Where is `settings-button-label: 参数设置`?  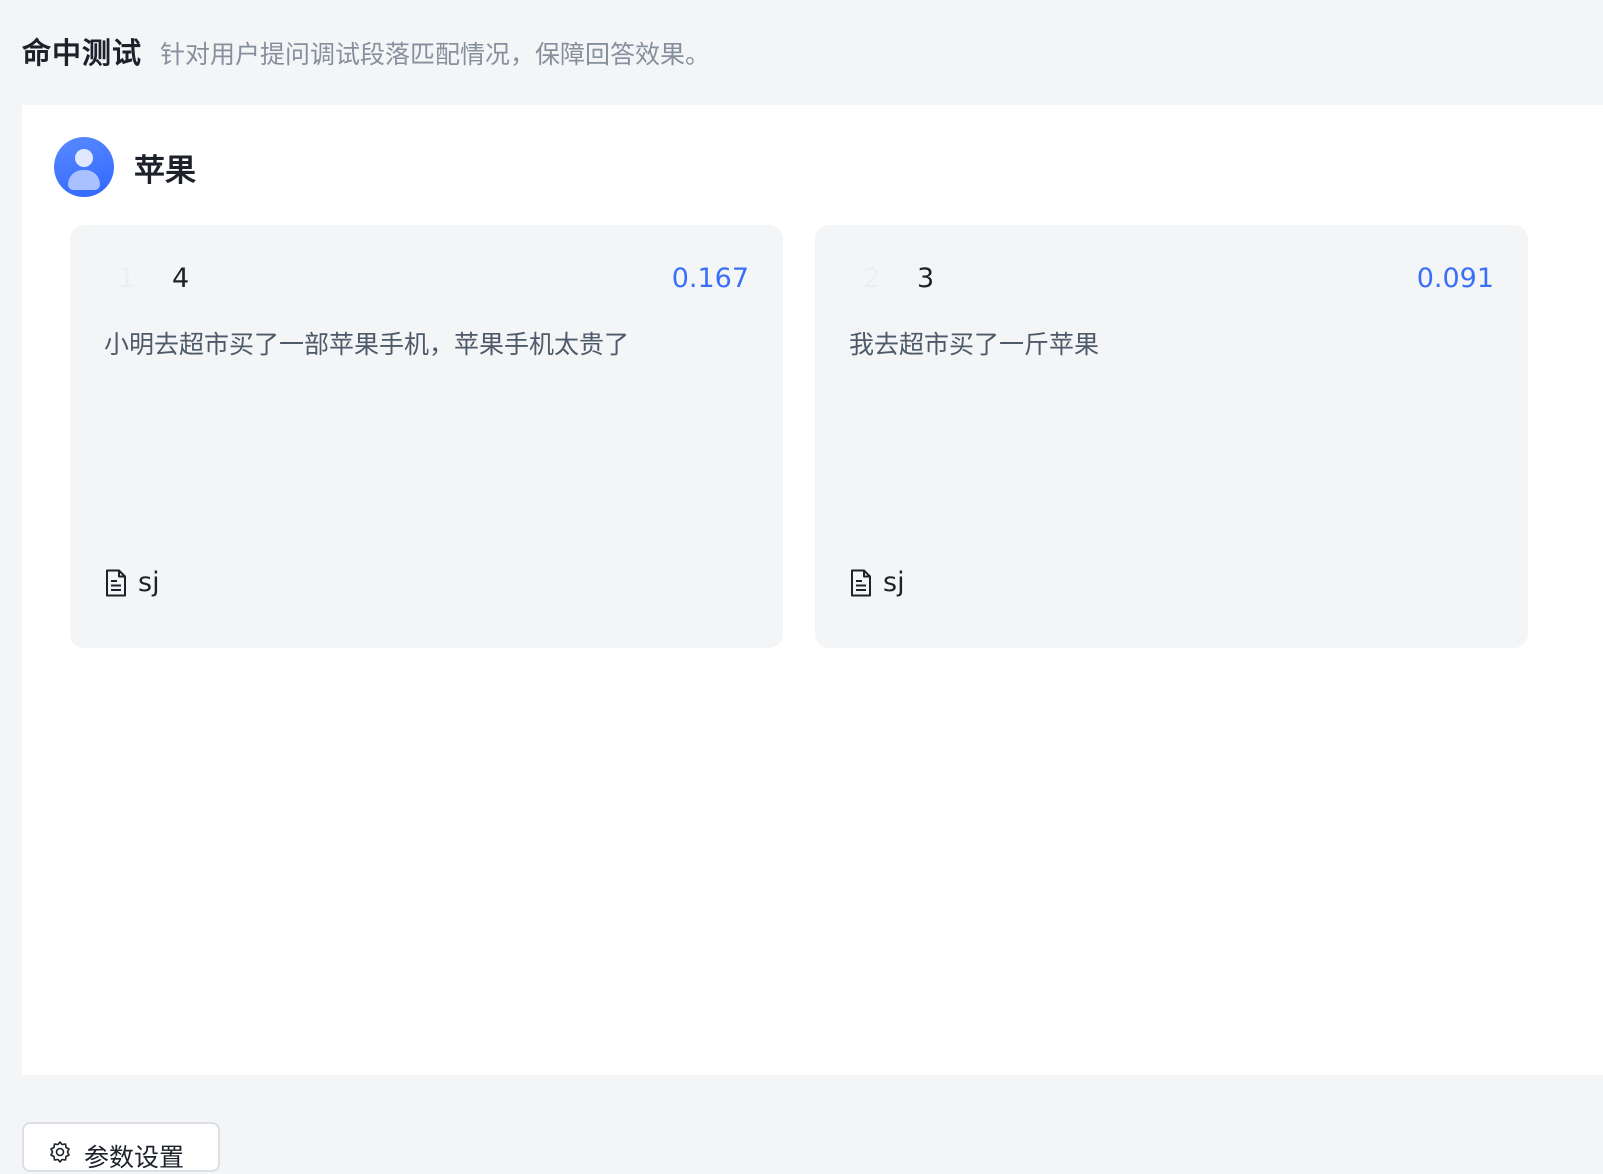 settings-button-label: 参数设置 is located at coordinates (134, 1157).